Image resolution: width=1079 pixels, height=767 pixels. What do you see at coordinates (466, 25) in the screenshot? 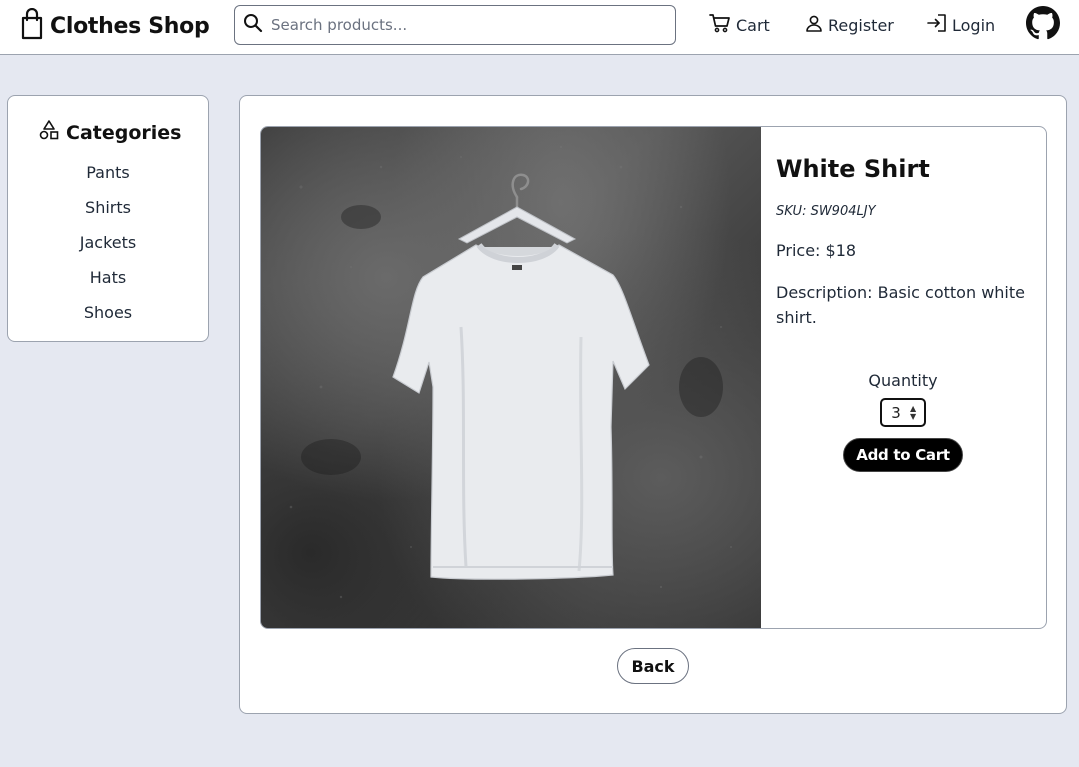
I see `search-input` at bounding box center [466, 25].